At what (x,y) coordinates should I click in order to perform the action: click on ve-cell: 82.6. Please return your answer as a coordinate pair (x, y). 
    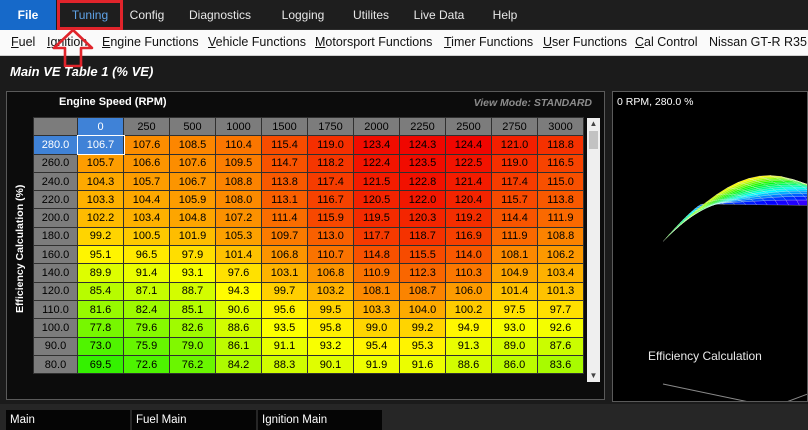
    Looking at the image, I should click on (192, 328).